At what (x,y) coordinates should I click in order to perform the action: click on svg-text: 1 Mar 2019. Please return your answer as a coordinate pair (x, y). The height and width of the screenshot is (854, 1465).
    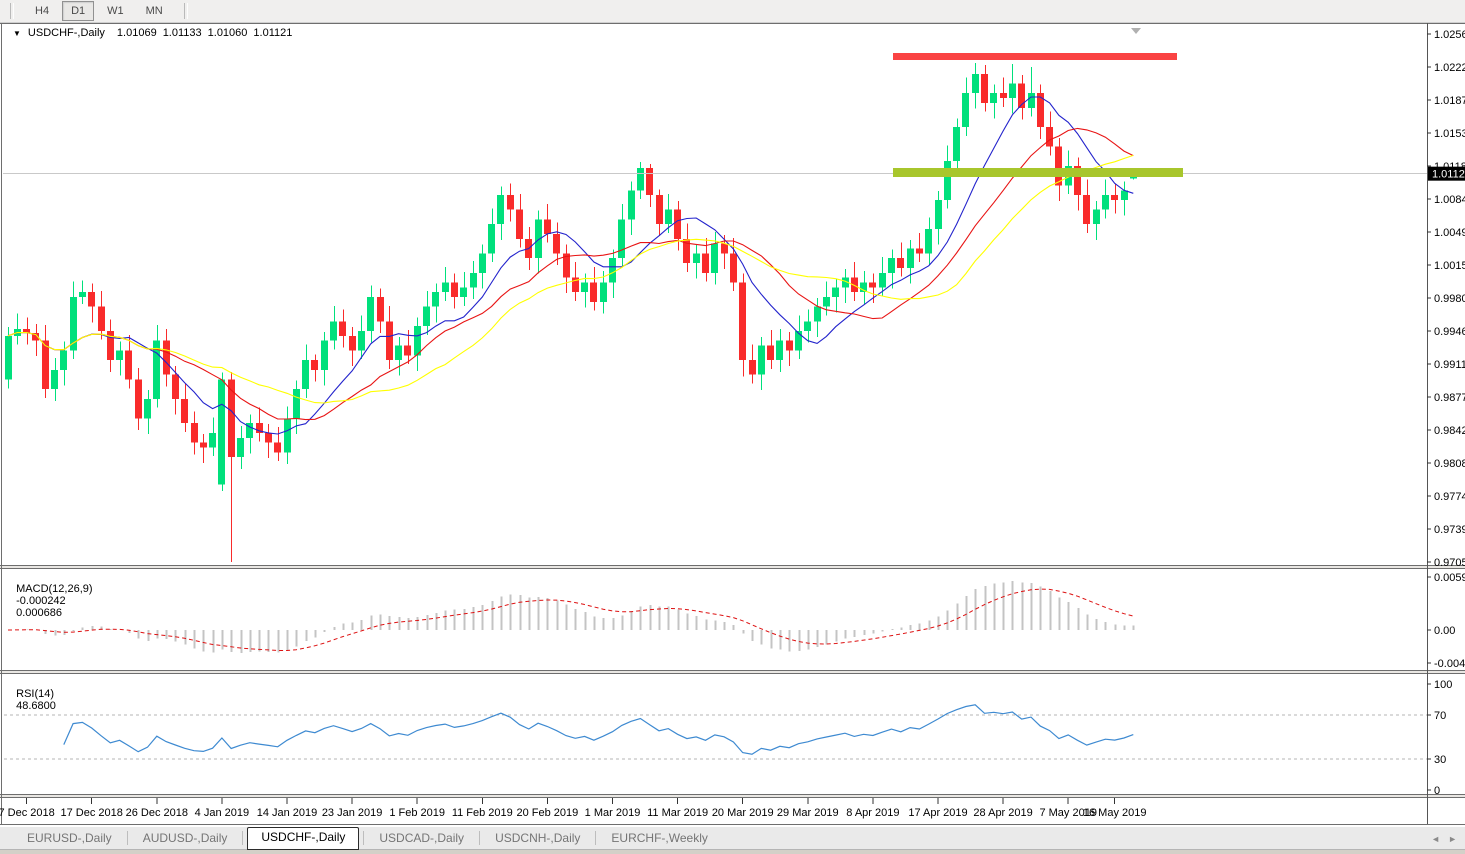
    Looking at the image, I should click on (613, 813).